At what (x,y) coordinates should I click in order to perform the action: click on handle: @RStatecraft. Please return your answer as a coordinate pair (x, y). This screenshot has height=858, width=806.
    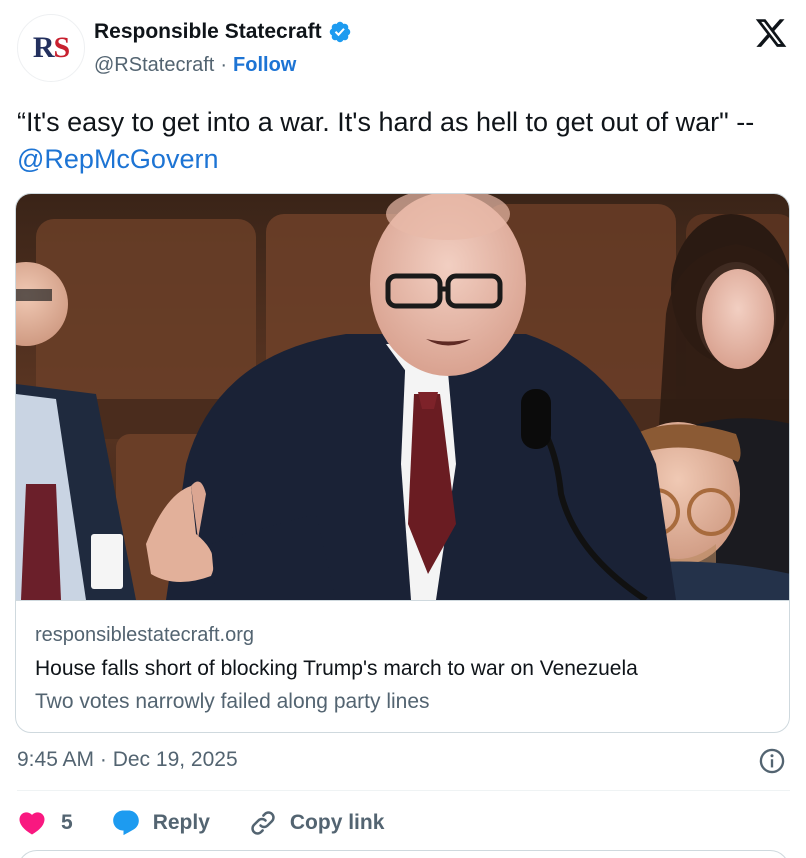
    Looking at the image, I should click on (154, 65).